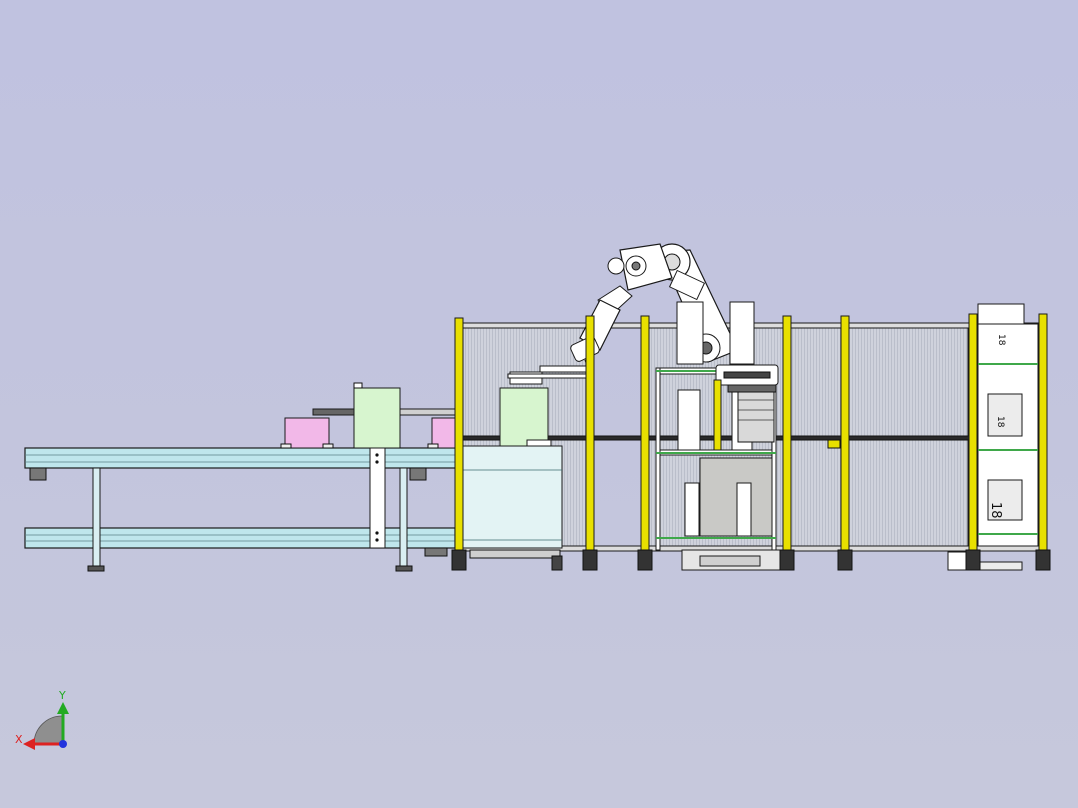 The width and height of the screenshot is (1078, 808). What do you see at coordinates (240, 538) in the screenshot?
I see `conveyor-lower-rail` at bounding box center [240, 538].